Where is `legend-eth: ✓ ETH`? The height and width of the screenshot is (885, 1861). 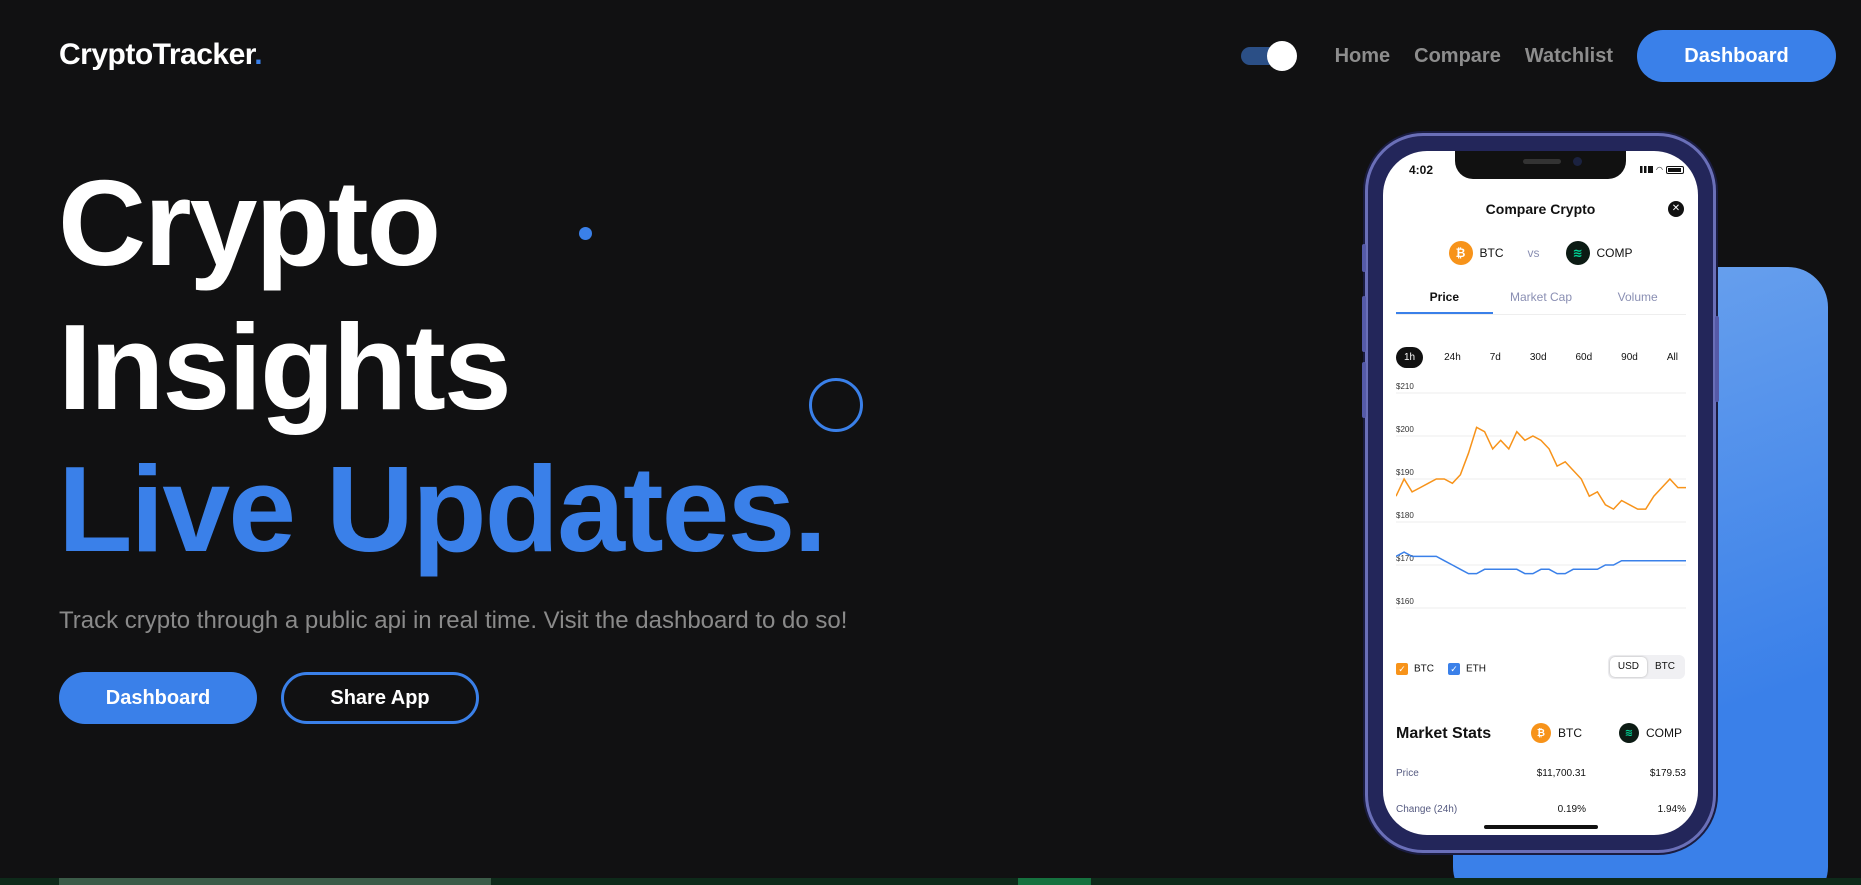 legend-eth: ✓ ETH is located at coordinates (1467, 669).